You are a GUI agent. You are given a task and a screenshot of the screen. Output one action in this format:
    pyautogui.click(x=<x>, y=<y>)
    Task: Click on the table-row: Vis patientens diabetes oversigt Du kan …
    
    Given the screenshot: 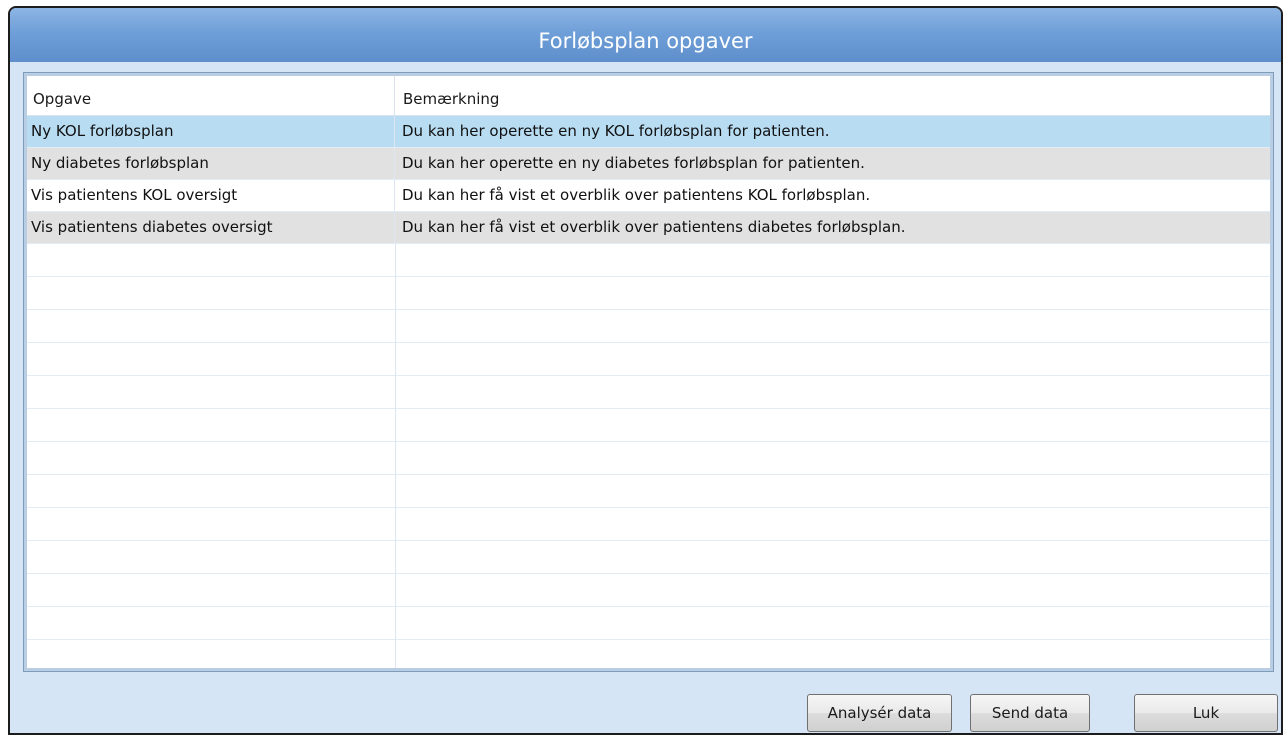 What is the action you would take?
    pyautogui.click(x=648, y=228)
    